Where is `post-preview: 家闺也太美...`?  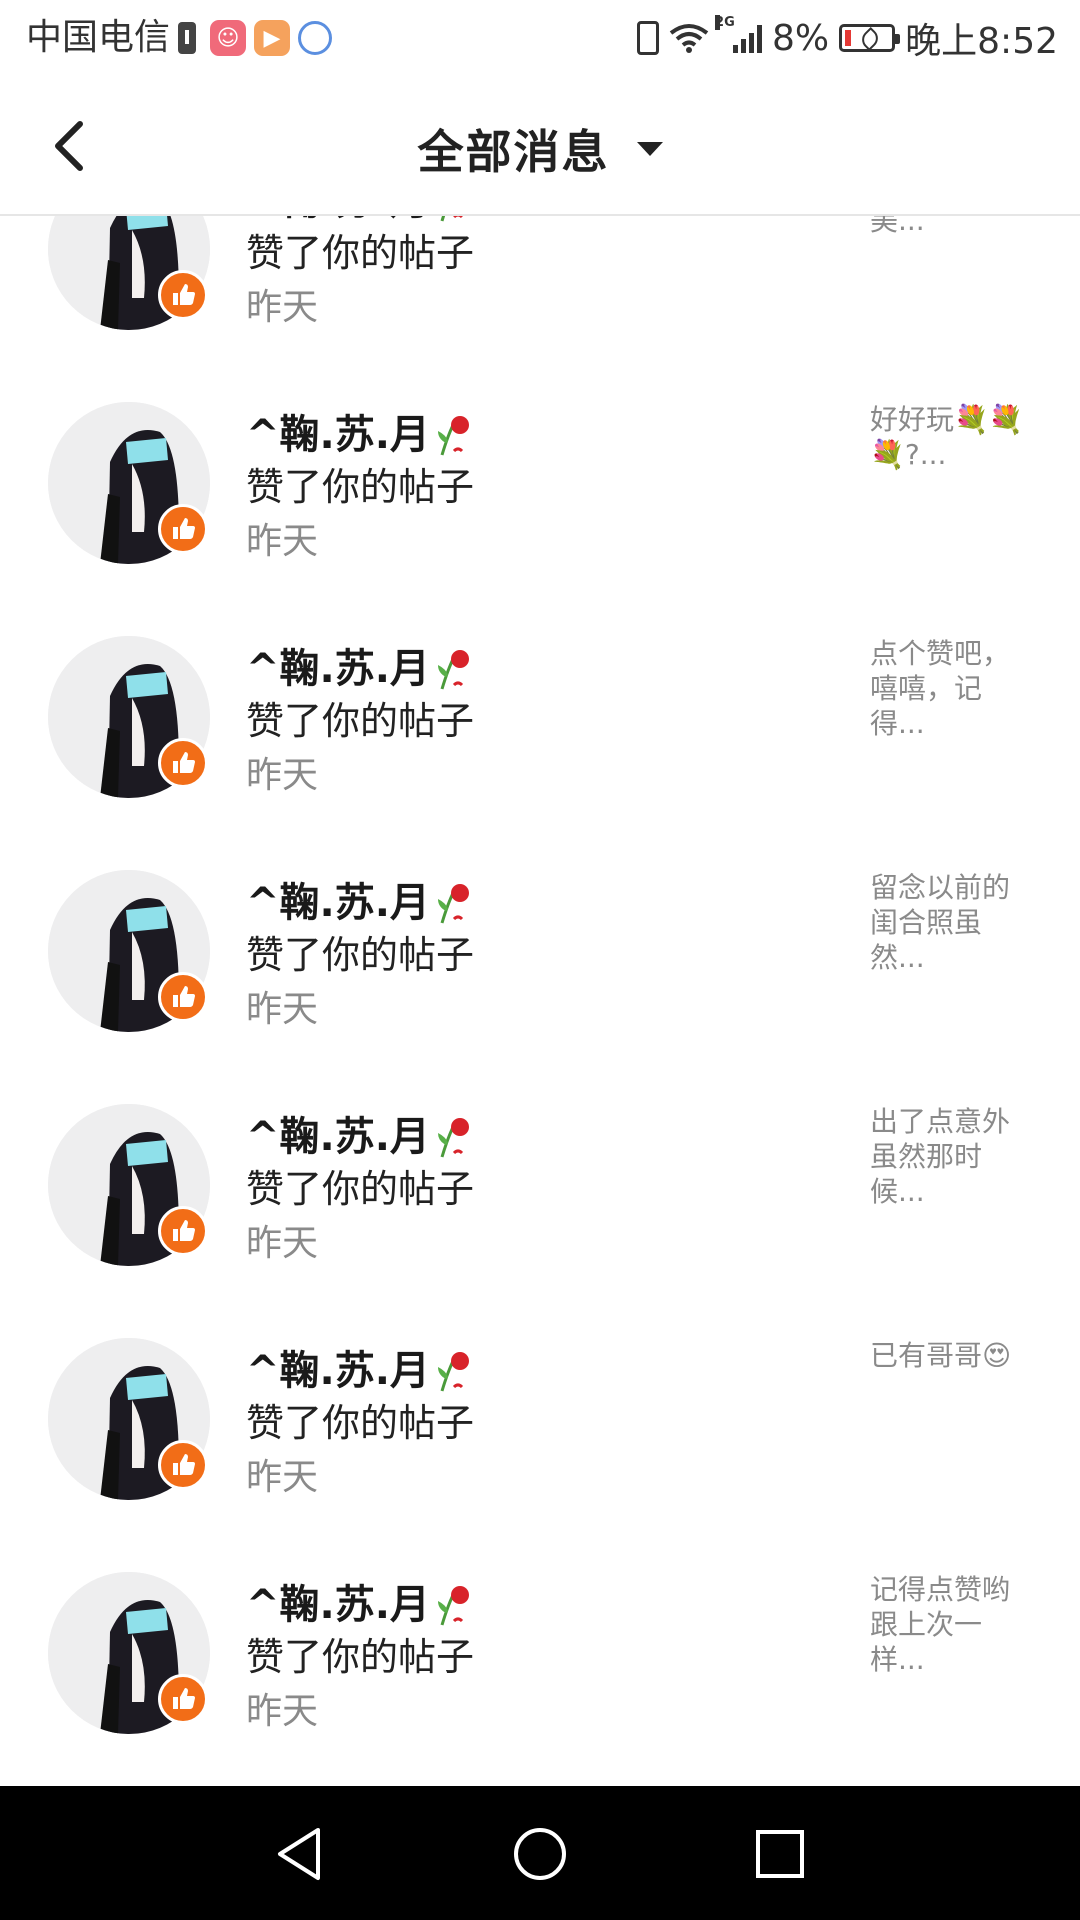 post-preview: 家闺也太美... is located at coordinates (953, 227).